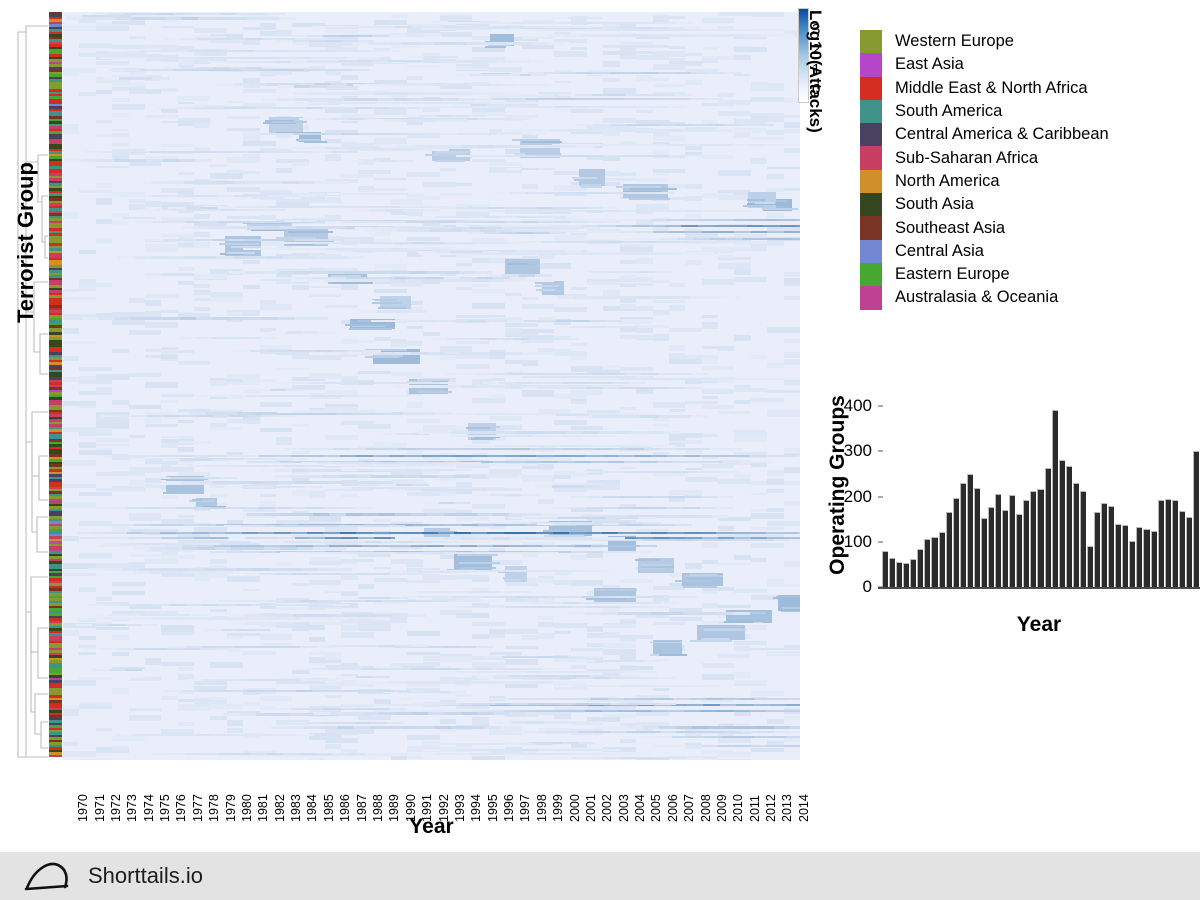  What do you see at coordinates (46, 876) in the screenshot?
I see `arc-logo-svg` at bounding box center [46, 876].